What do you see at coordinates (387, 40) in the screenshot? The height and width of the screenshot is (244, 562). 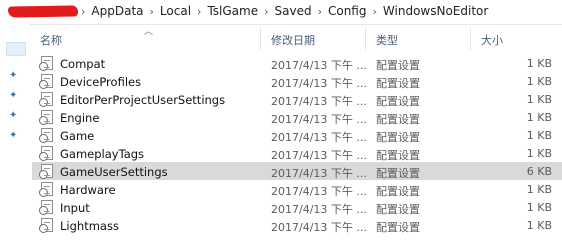 I see `column-header-type: 类型` at bounding box center [387, 40].